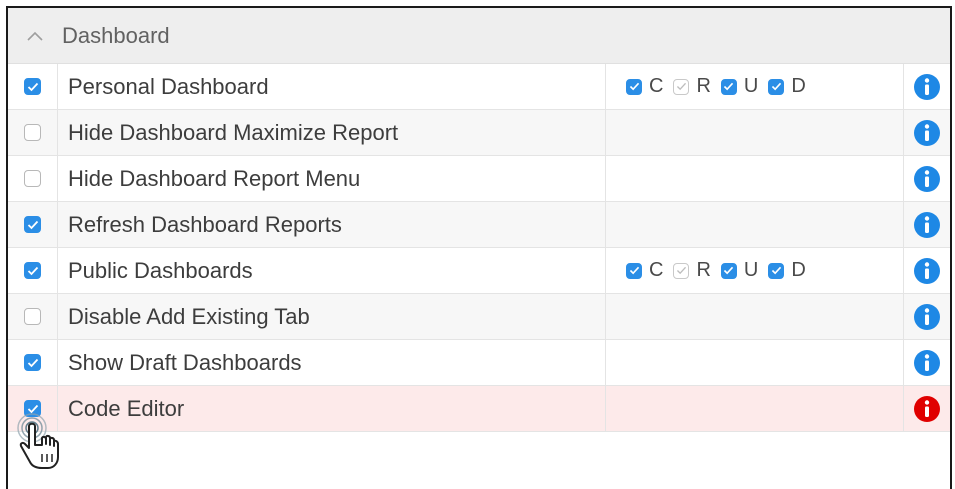 The width and height of the screenshot is (955, 489). I want to click on permission-row-public-dashboards: Public Dashboards C R U D, so click(479, 271).